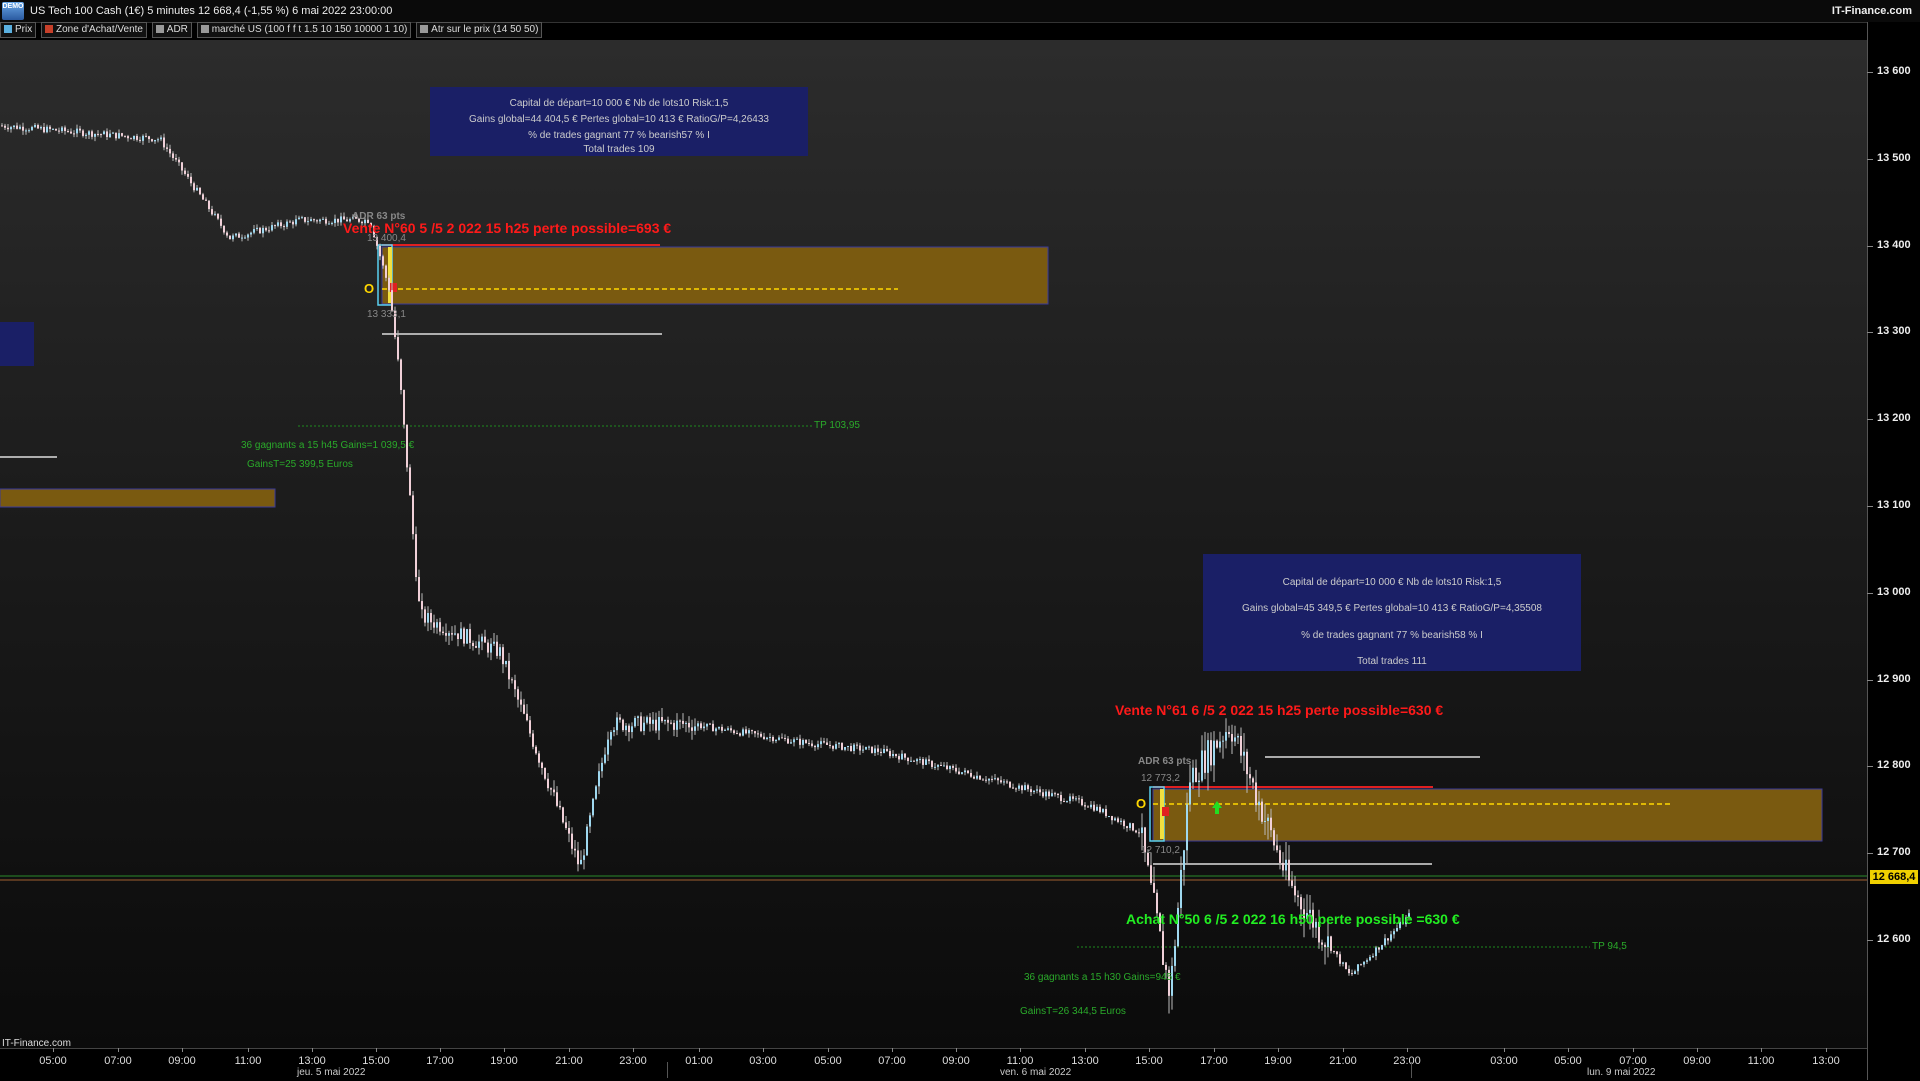 The width and height of the screenshot is (1920, 1081). What do you see at coordinates (1278, 1061) in the screenshot?
I see `time-label: 19:00` at bounding box center [1278, 1061].